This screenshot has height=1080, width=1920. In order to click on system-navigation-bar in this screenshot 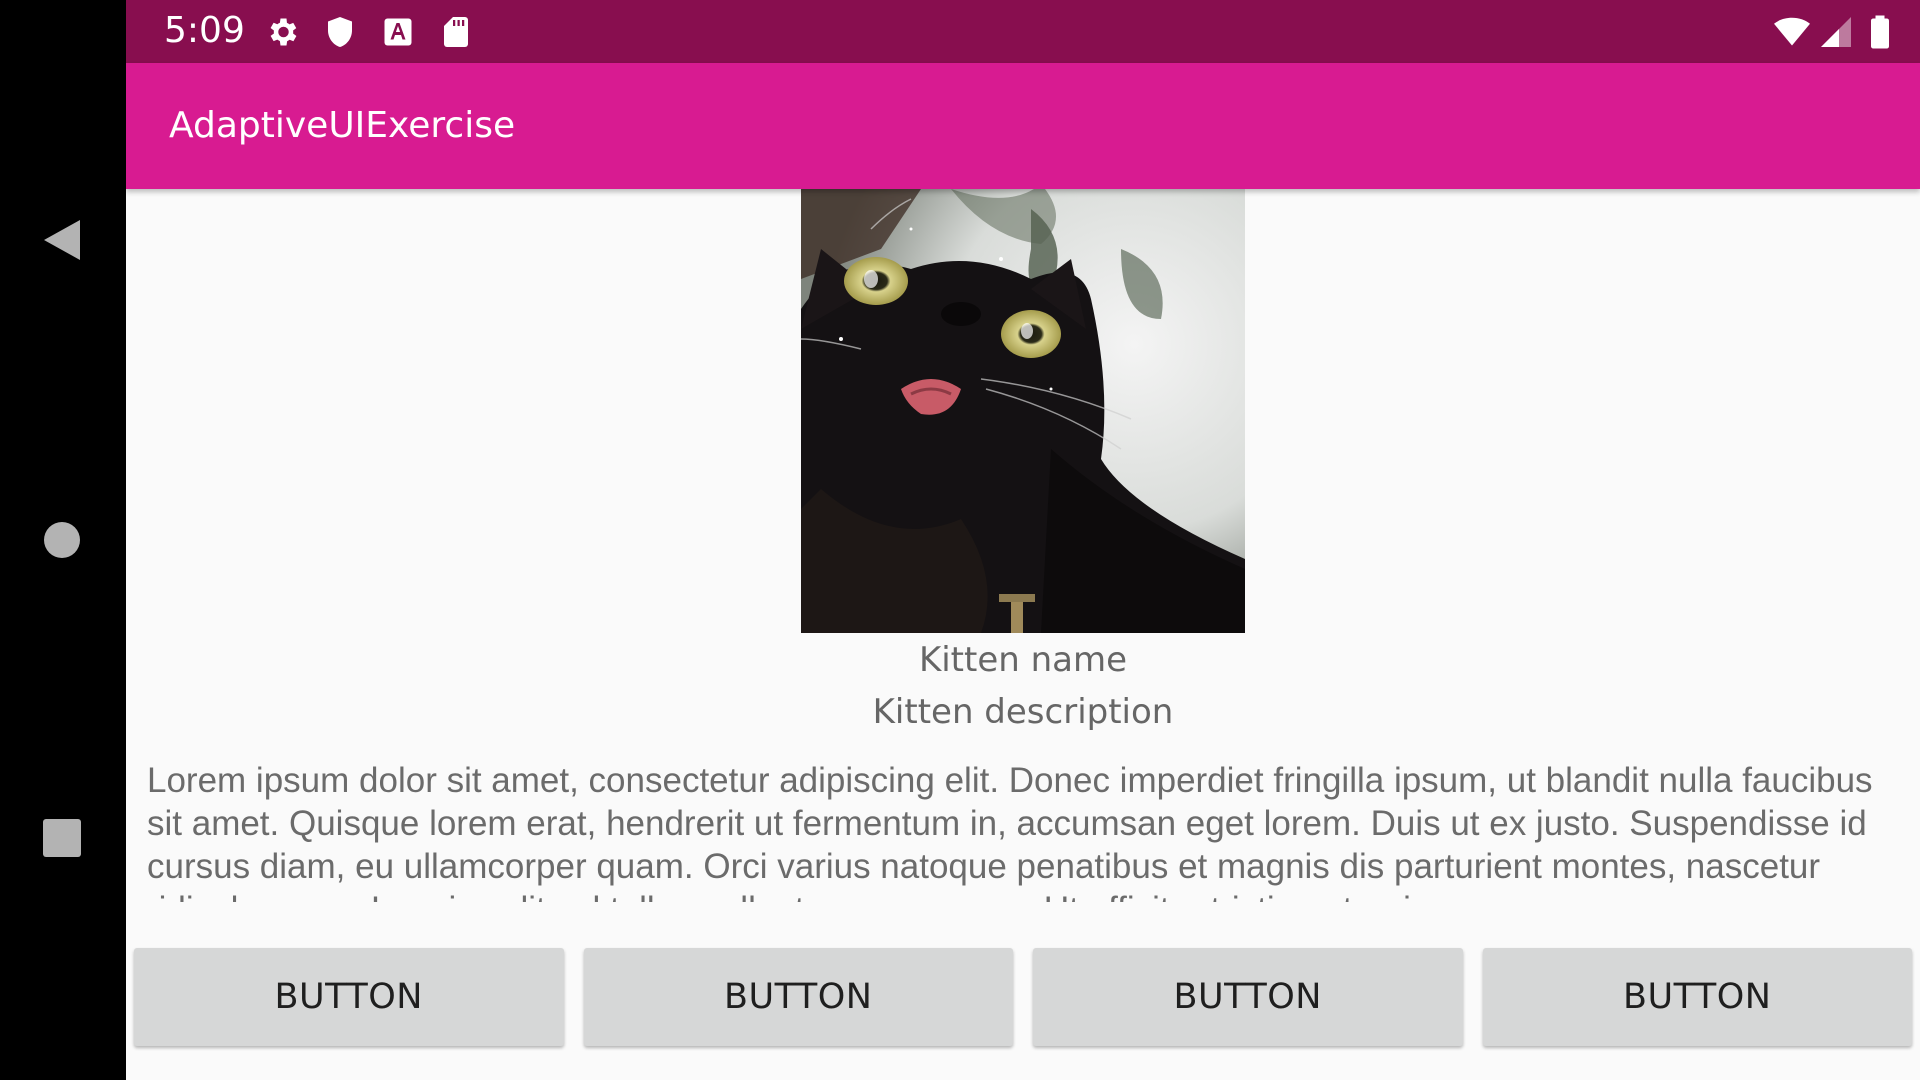, I will do `click(63, 540)`.